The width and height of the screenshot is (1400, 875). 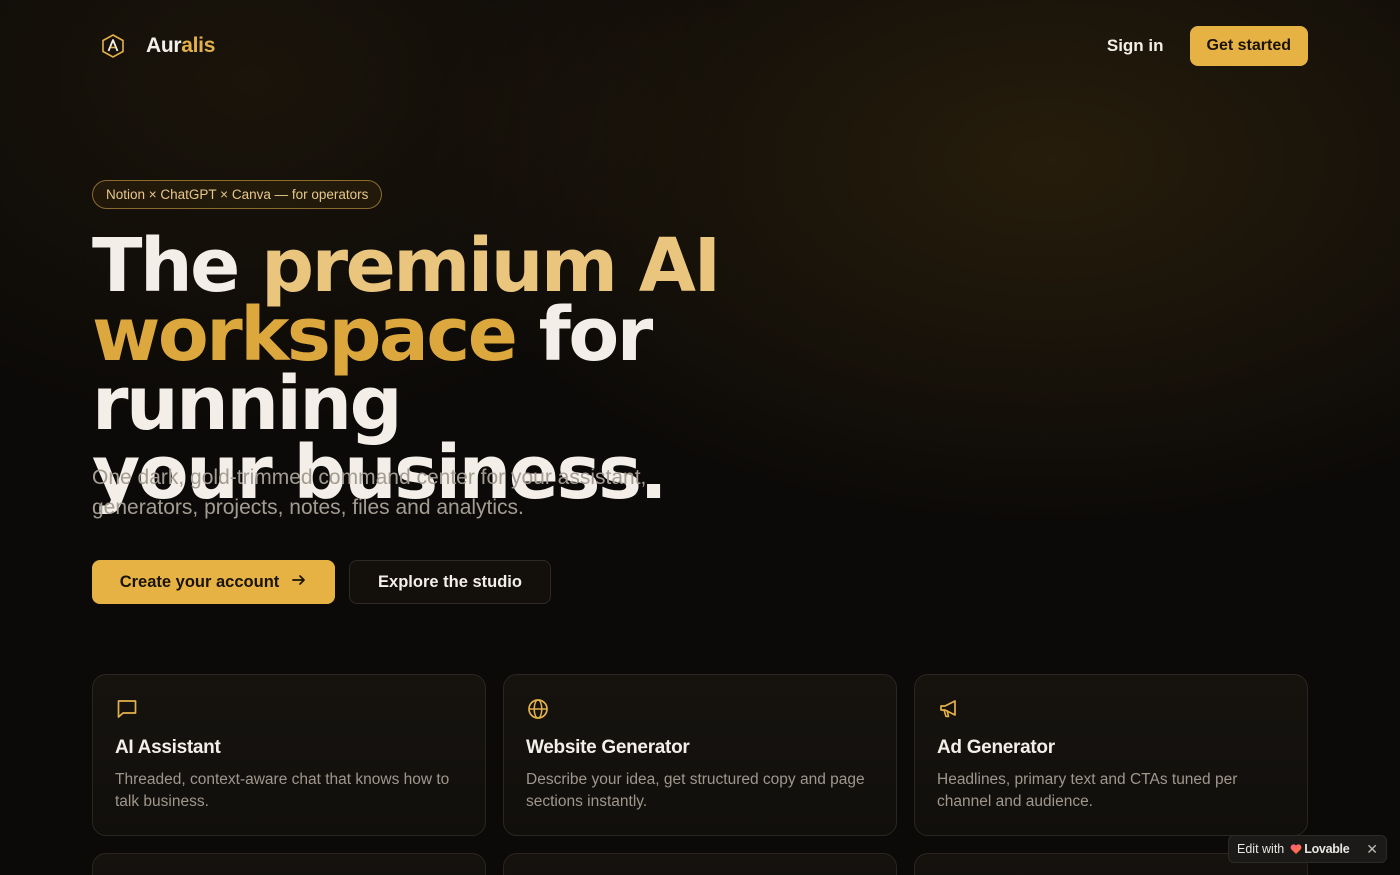 I want to click on brand-name: Auralis, so click(x=180, y=46).